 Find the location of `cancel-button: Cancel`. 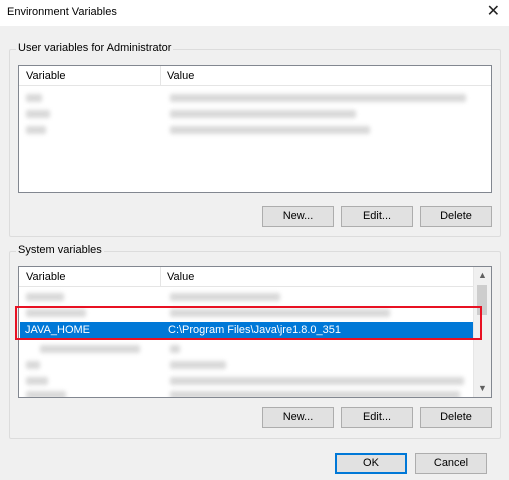

cancel-button: Cancel is located at coordinates (451, 463).